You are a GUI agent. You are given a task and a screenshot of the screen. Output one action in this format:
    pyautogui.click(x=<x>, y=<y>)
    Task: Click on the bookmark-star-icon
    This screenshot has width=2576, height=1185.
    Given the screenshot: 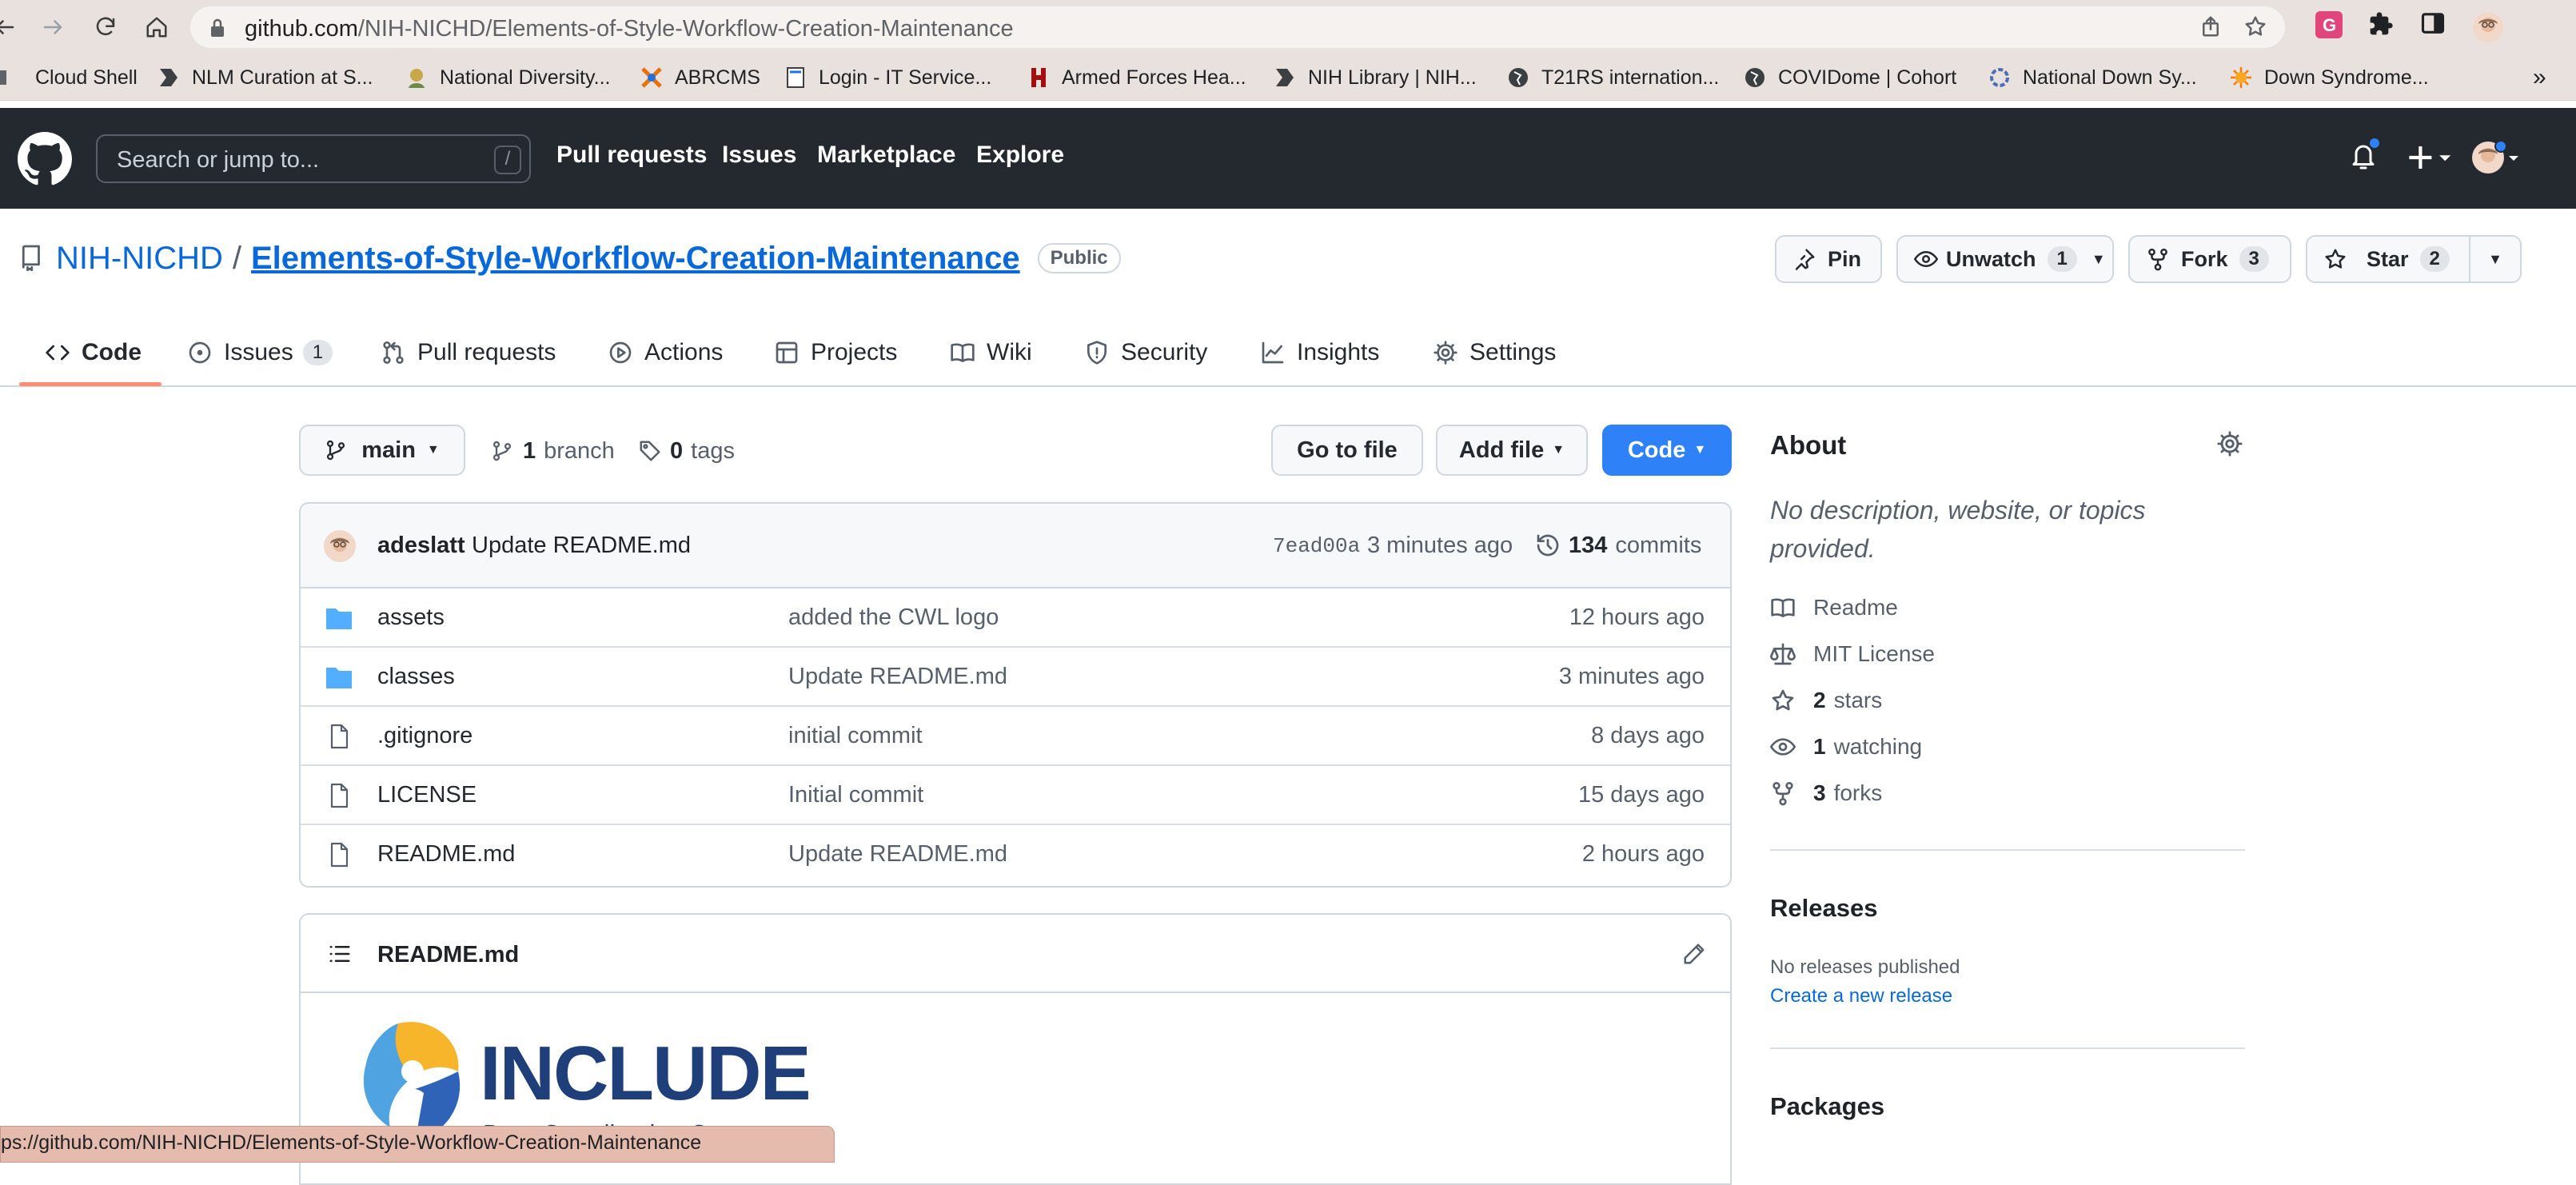 What is the action you would take?
    pyautogui.click(x=2256, y=27)
    